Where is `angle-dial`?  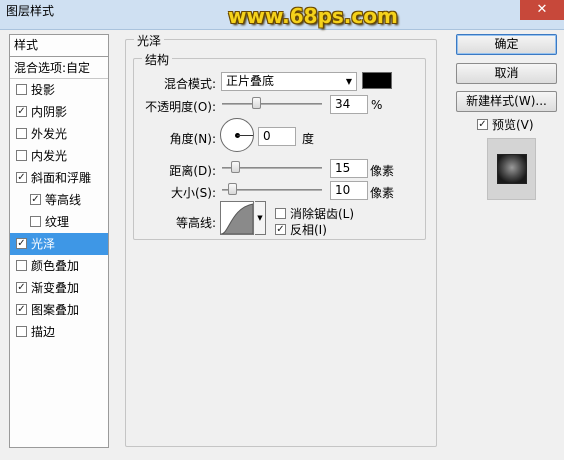
angle-dial is located at coordinates (237, 135).